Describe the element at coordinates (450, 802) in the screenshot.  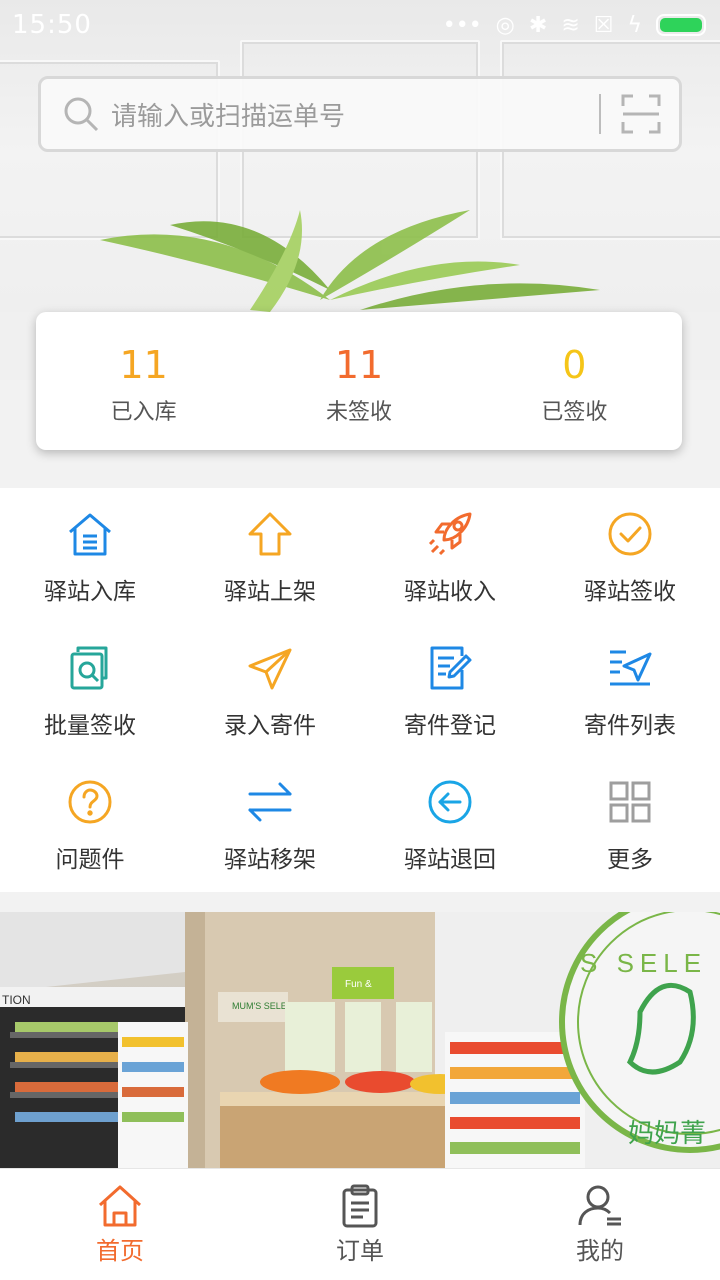
I see `return-circle-icon` at that location.